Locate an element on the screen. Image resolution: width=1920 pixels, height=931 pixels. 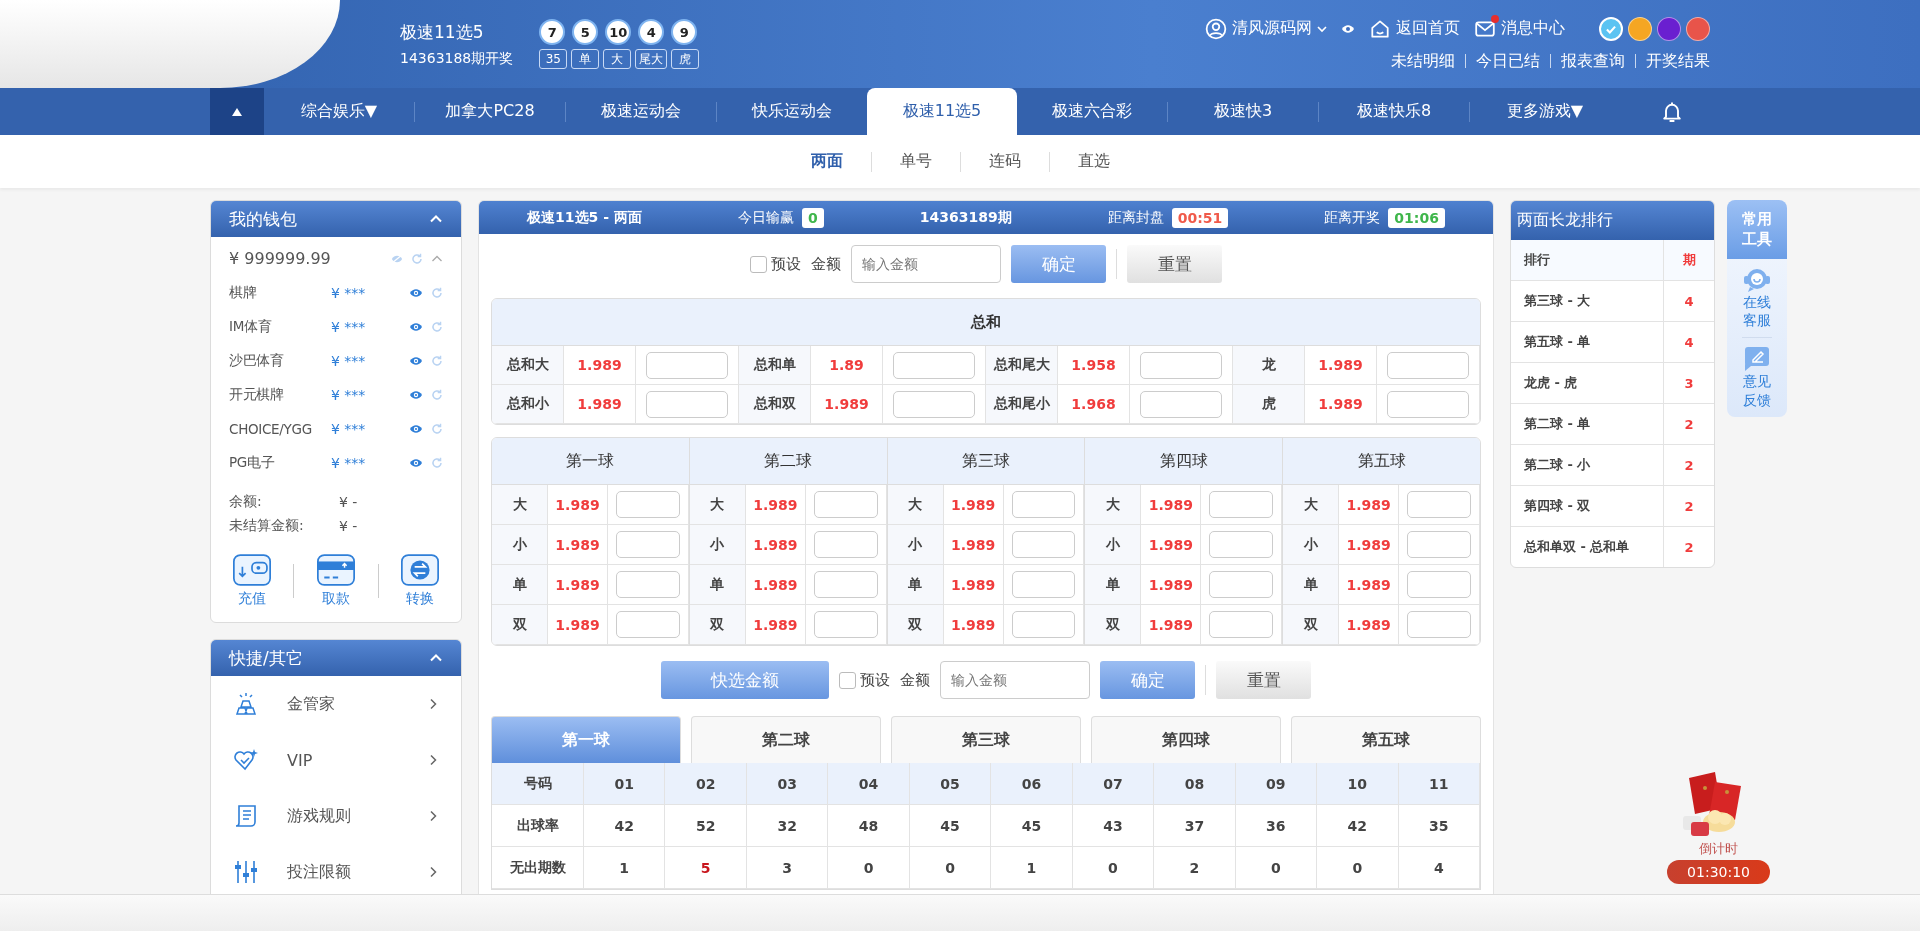
amount-label: 金额 is located at coordinates (915, 680).